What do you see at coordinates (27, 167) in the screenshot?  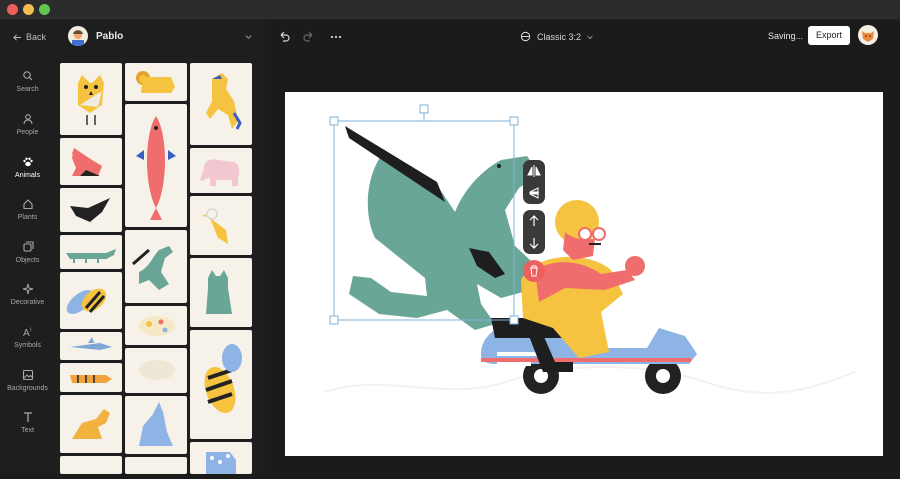 I see `nav-animals: Animals` at bounding box center [27, 167].